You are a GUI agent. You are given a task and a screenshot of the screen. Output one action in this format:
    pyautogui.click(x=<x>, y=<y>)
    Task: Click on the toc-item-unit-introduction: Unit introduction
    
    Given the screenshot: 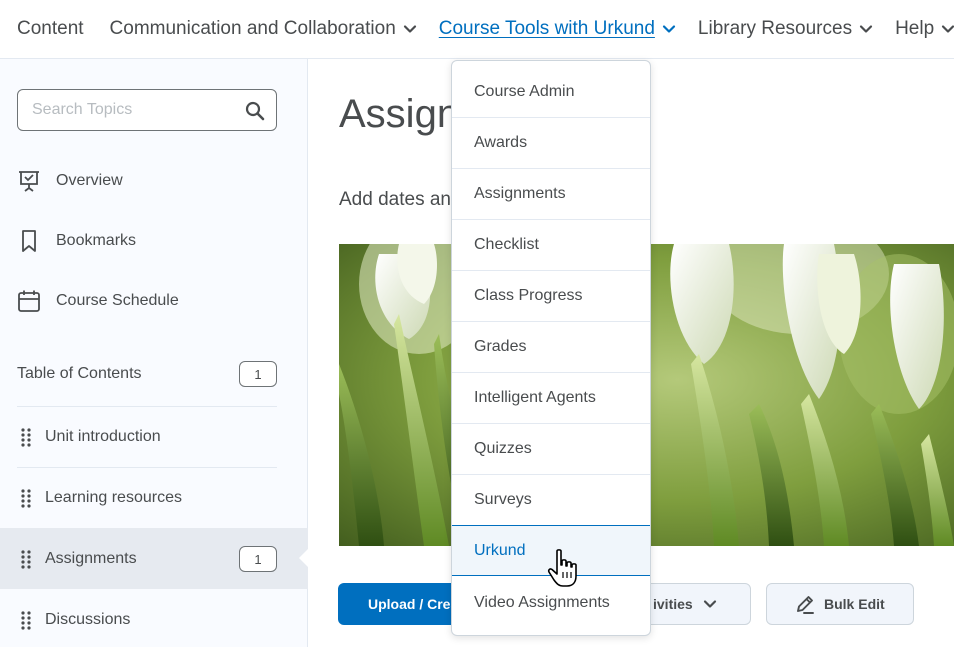 What is the action you would take?
    pyautogui.click(x=154, y=436)
    